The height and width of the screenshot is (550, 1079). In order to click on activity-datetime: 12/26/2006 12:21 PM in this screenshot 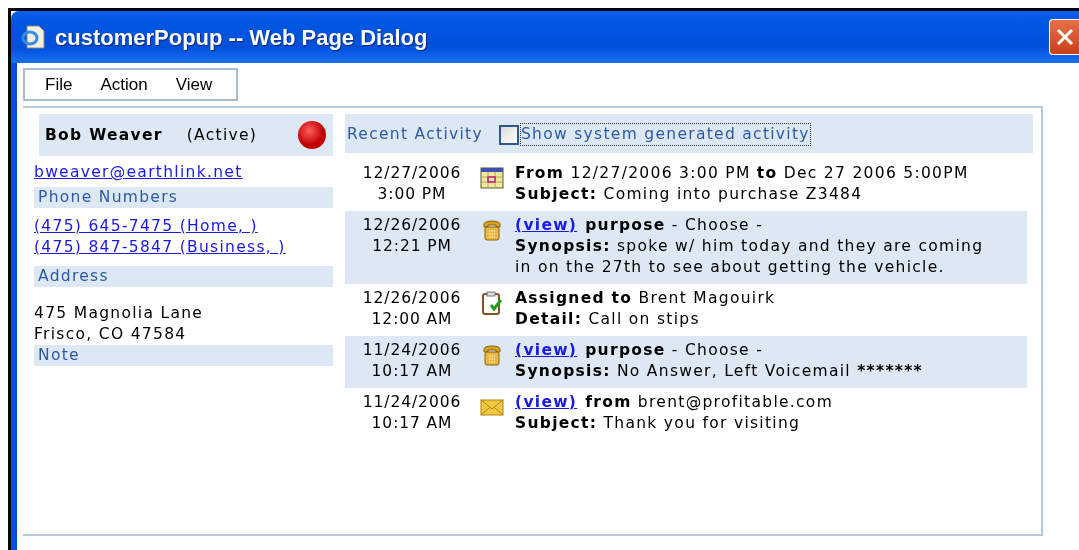, I will do `click(412, 236)`.